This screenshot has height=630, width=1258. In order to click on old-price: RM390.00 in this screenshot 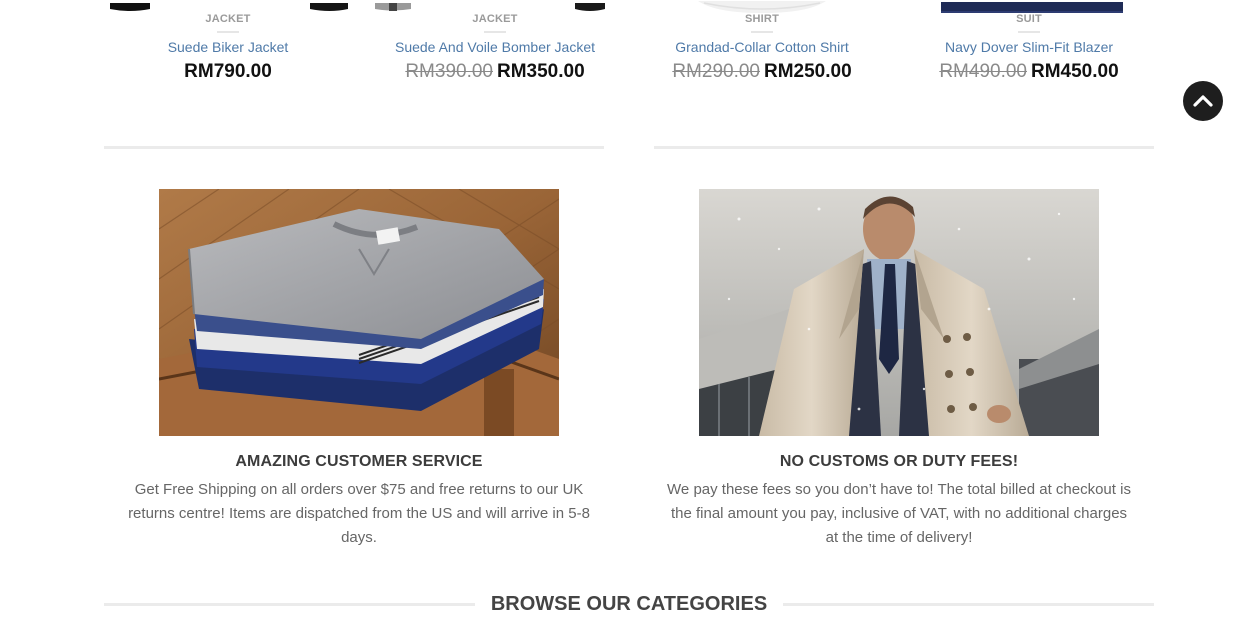, I will do `click(449, 71)`.